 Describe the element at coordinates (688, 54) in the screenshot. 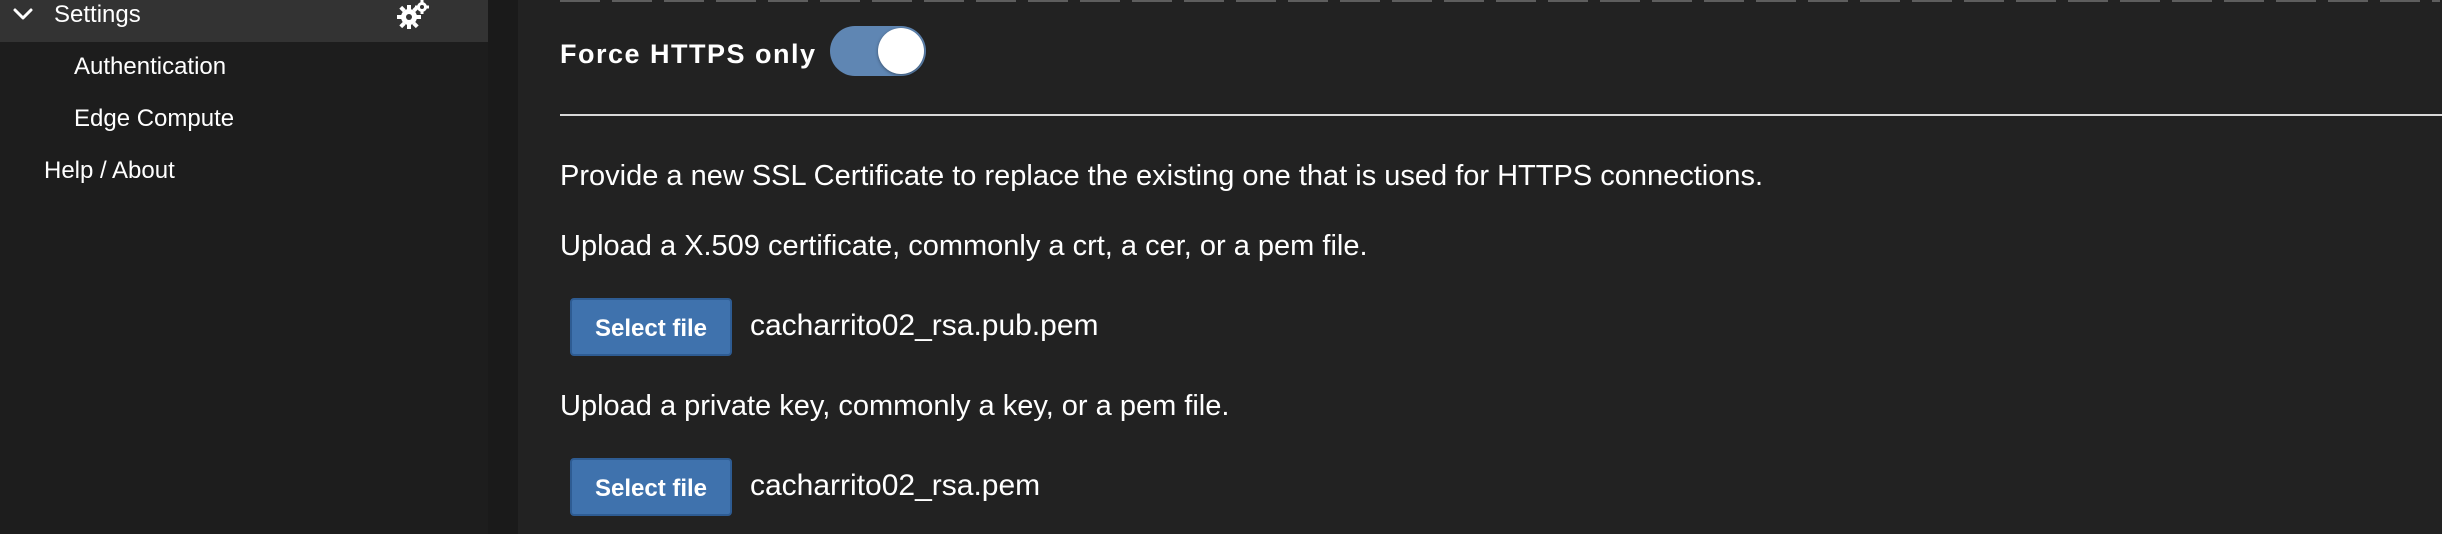

I see `force-https-label: Force HTTPS only` at that location.